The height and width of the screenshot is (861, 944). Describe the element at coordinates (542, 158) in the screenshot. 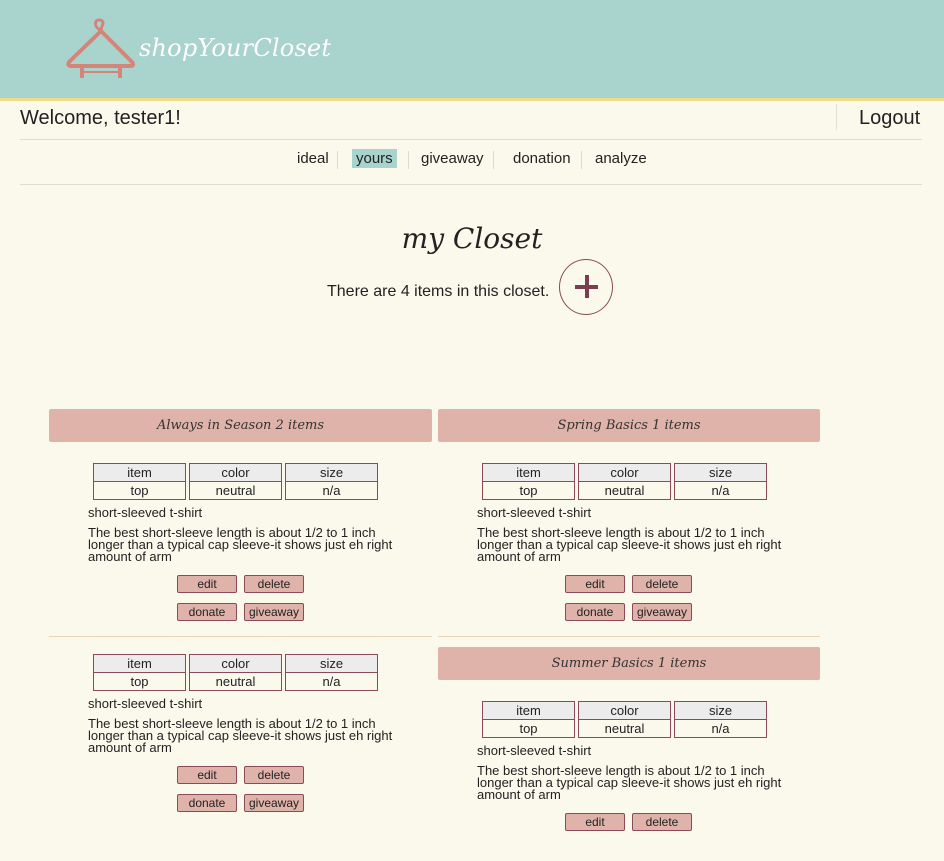

I see `nav-item-donation: donation` at that location.